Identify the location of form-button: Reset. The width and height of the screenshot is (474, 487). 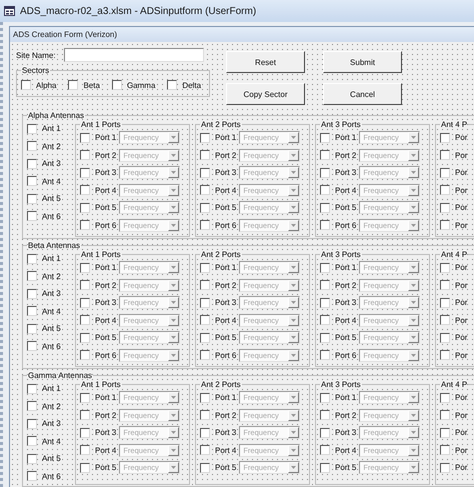
(265, 62).